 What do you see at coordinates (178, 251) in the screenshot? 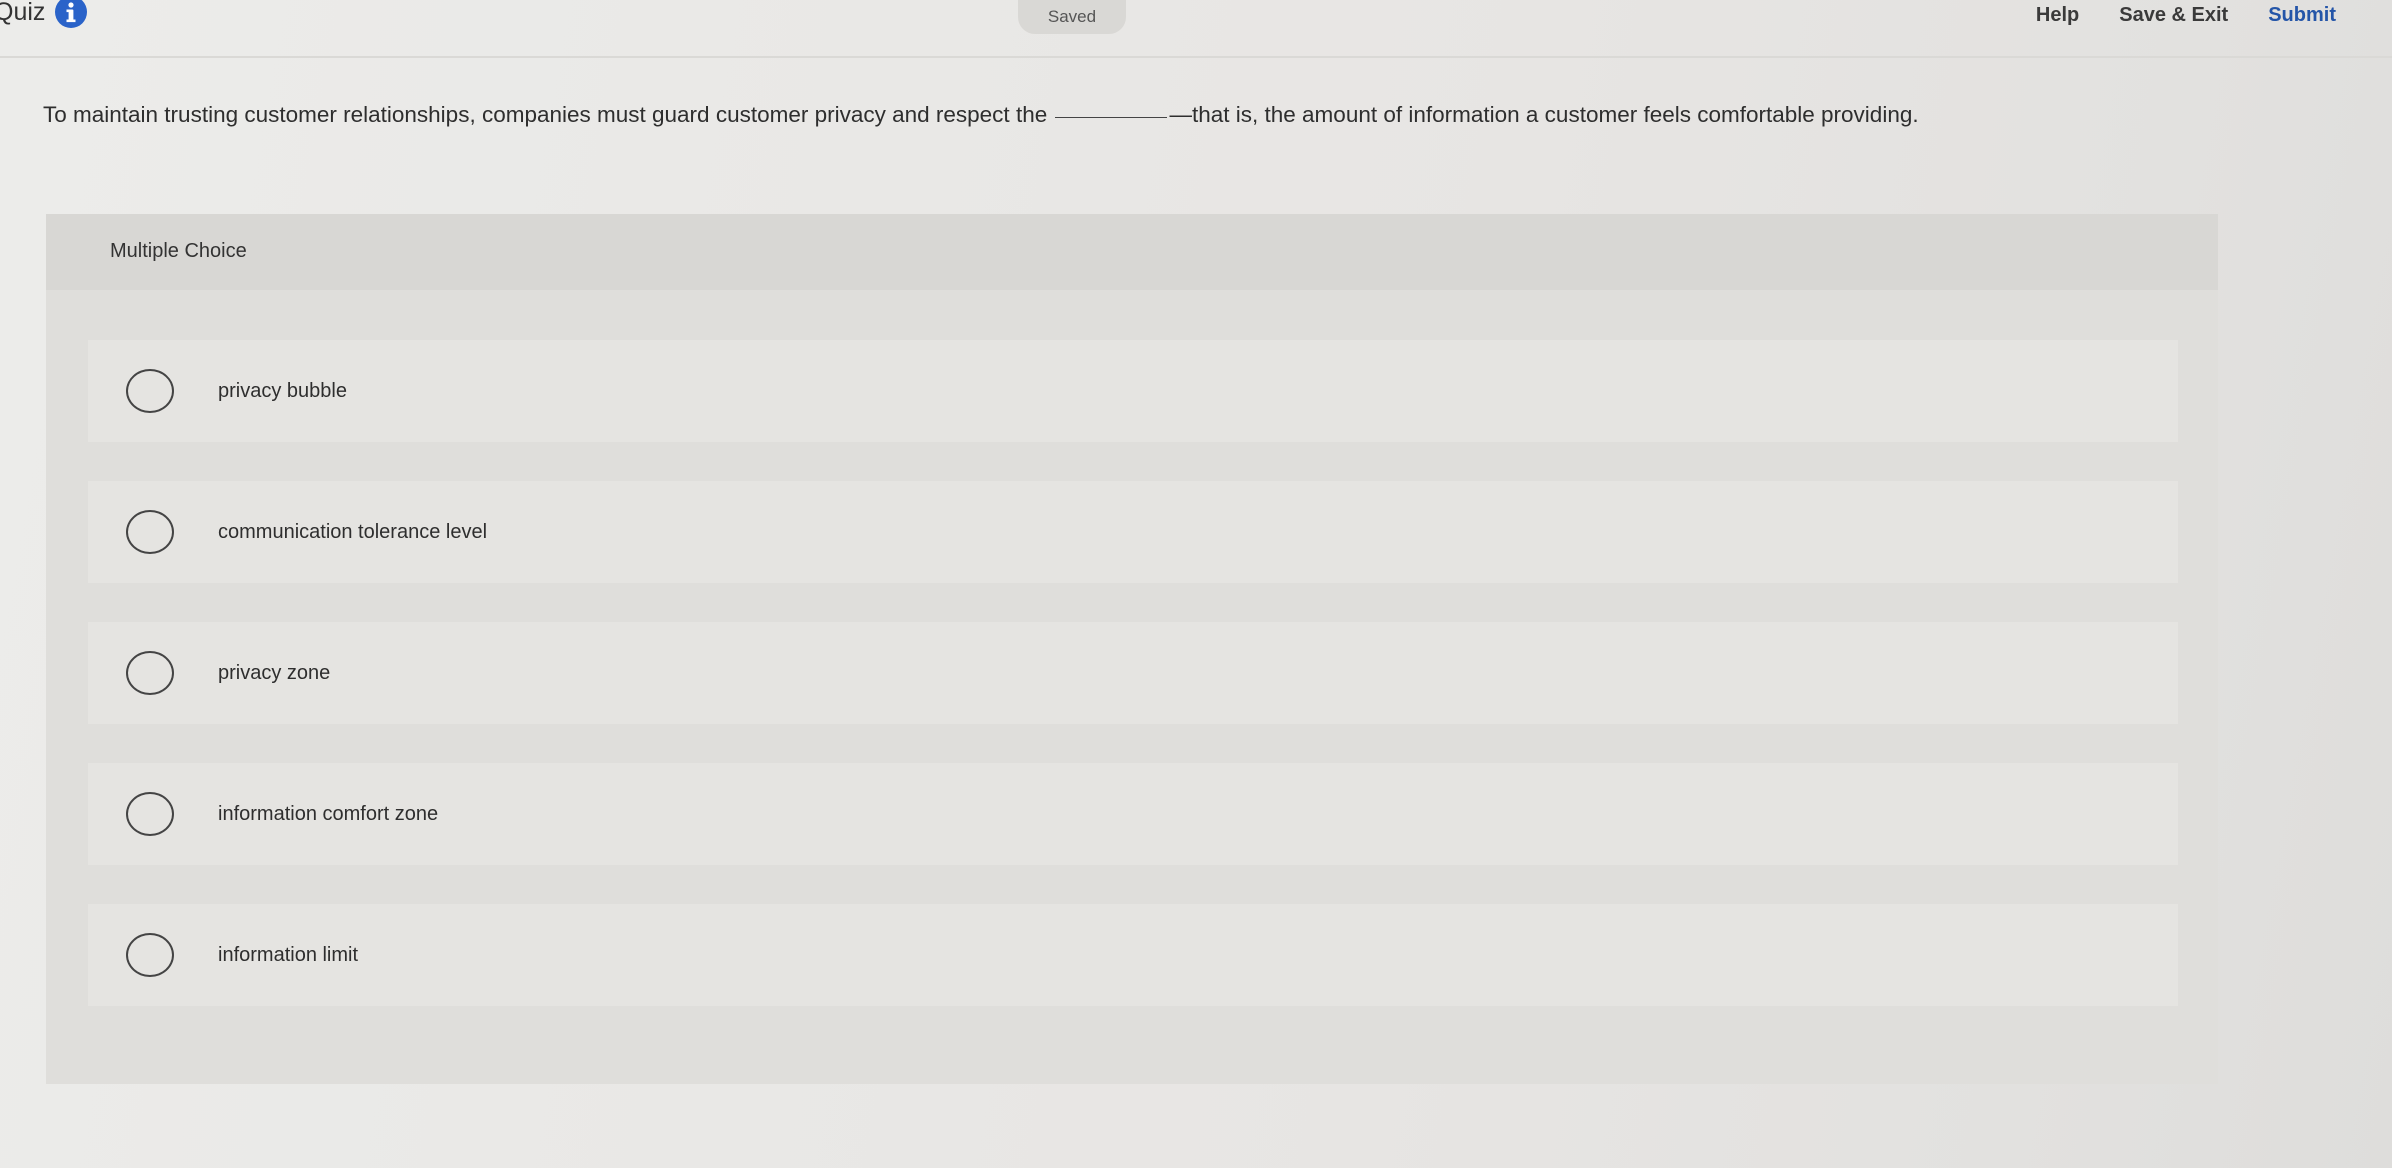
I see `multiple-choice-label: Multiple Choice` at bounding box center [178, 251].